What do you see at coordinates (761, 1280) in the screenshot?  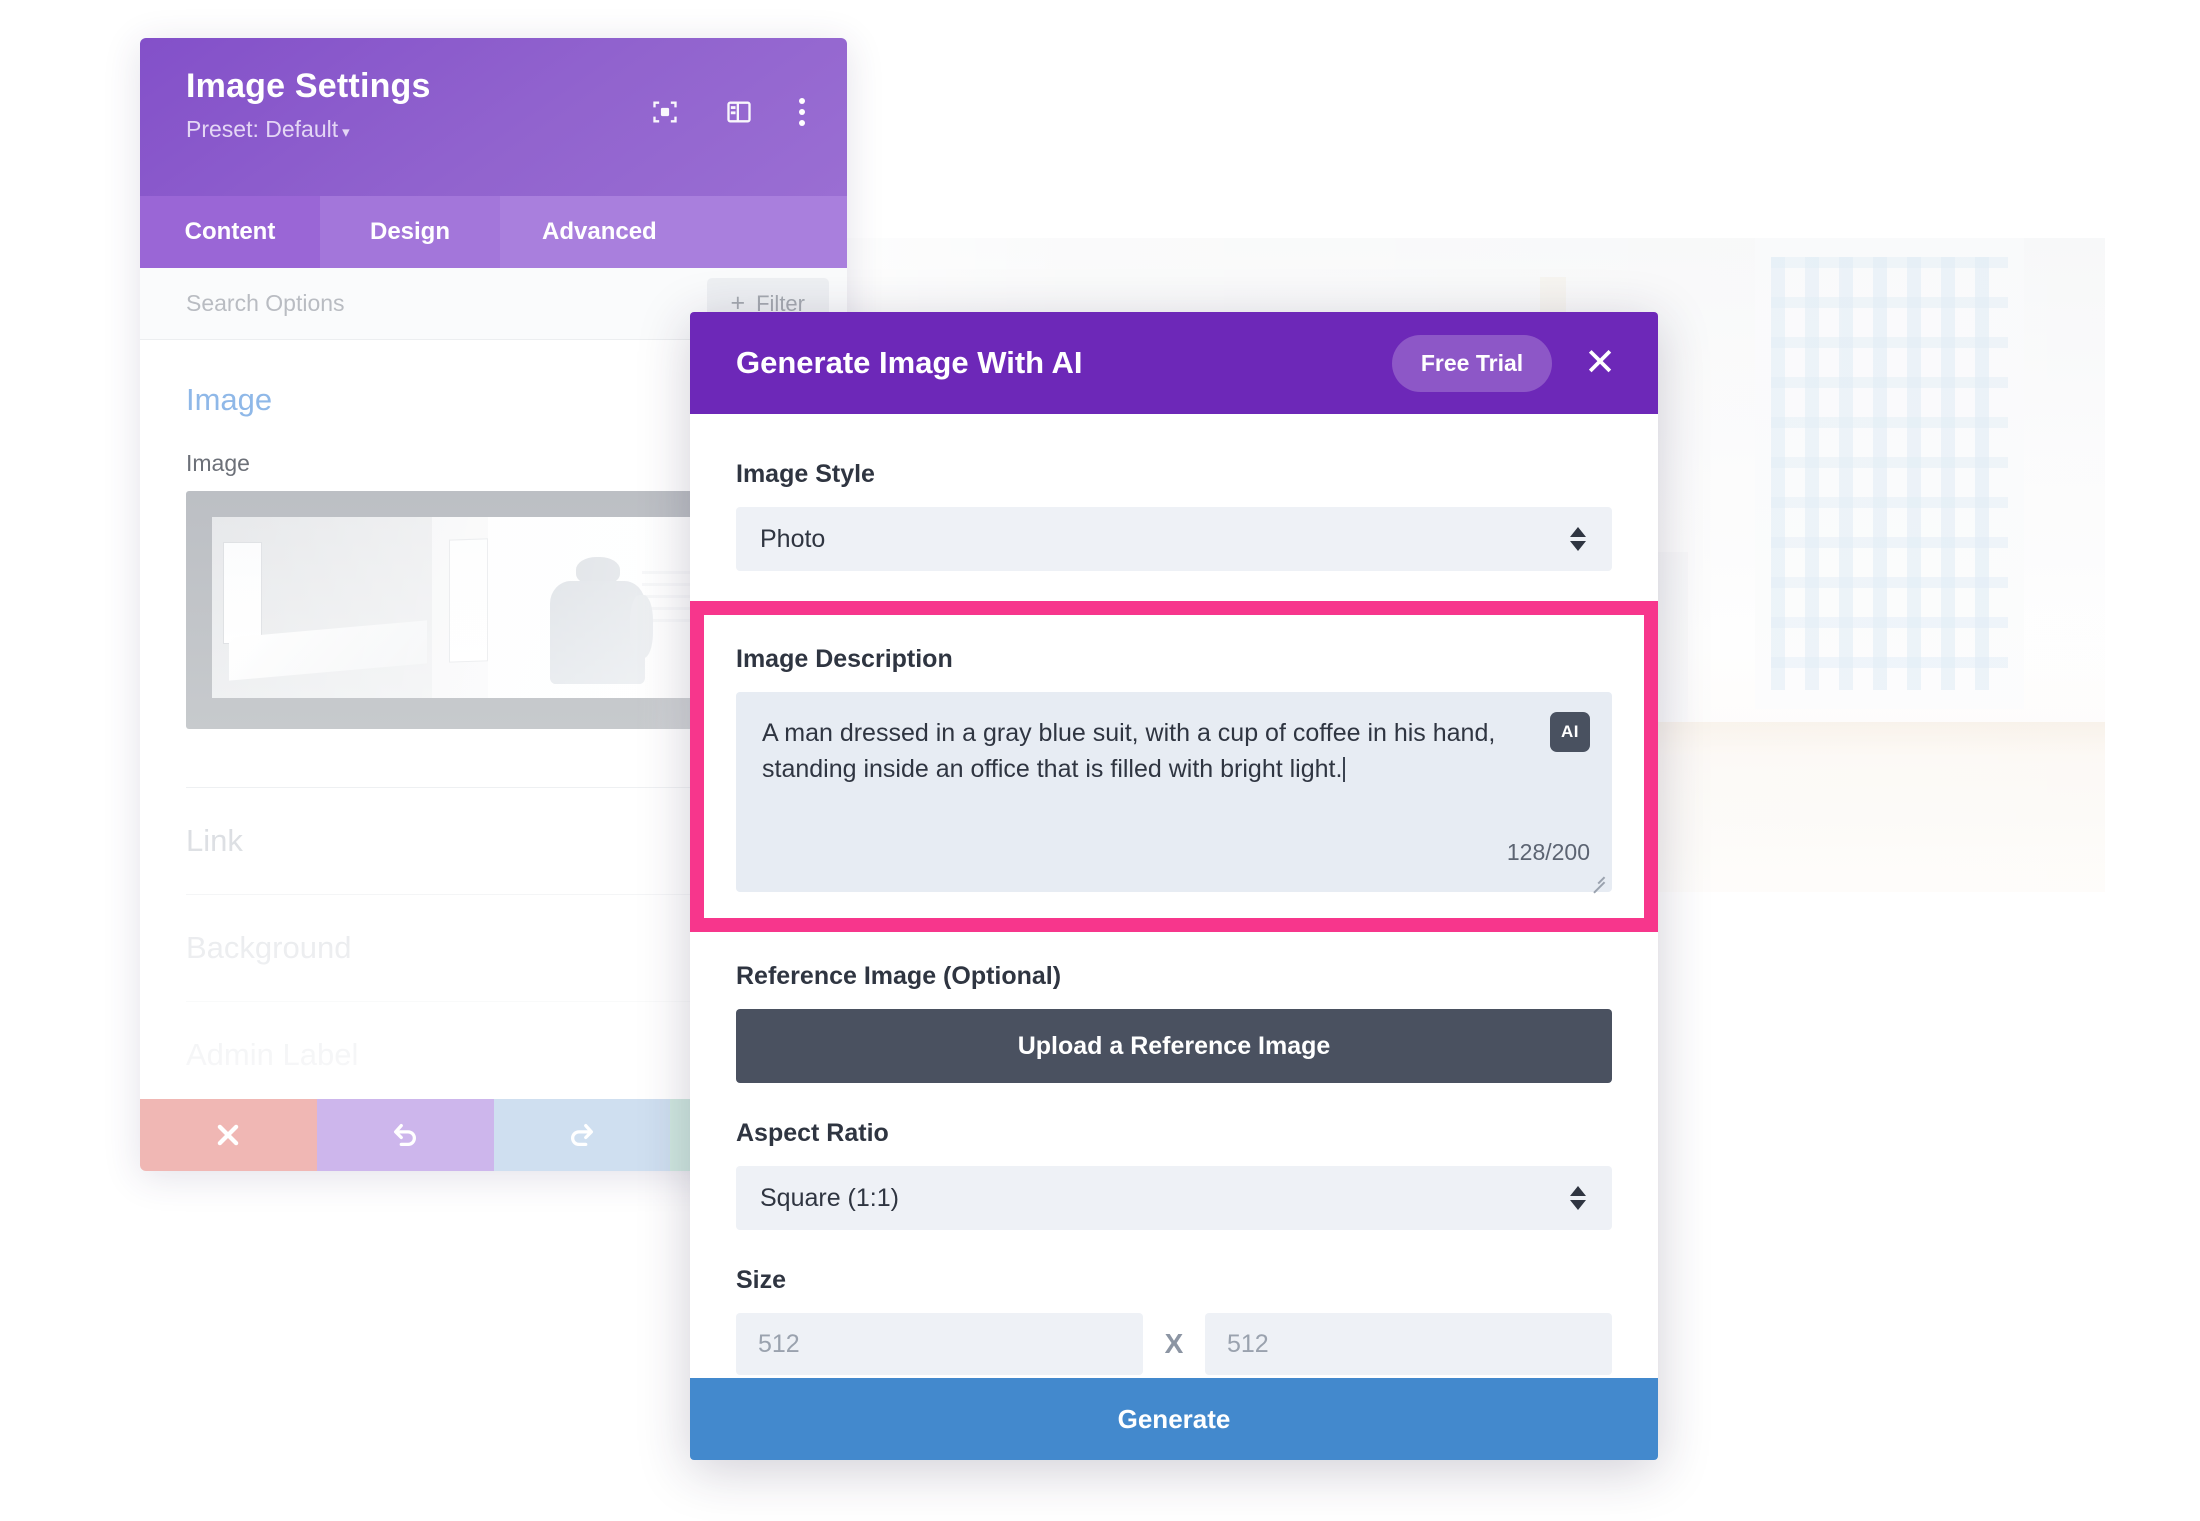 I see `size-label: Size` at bounding box center [761, 1280].